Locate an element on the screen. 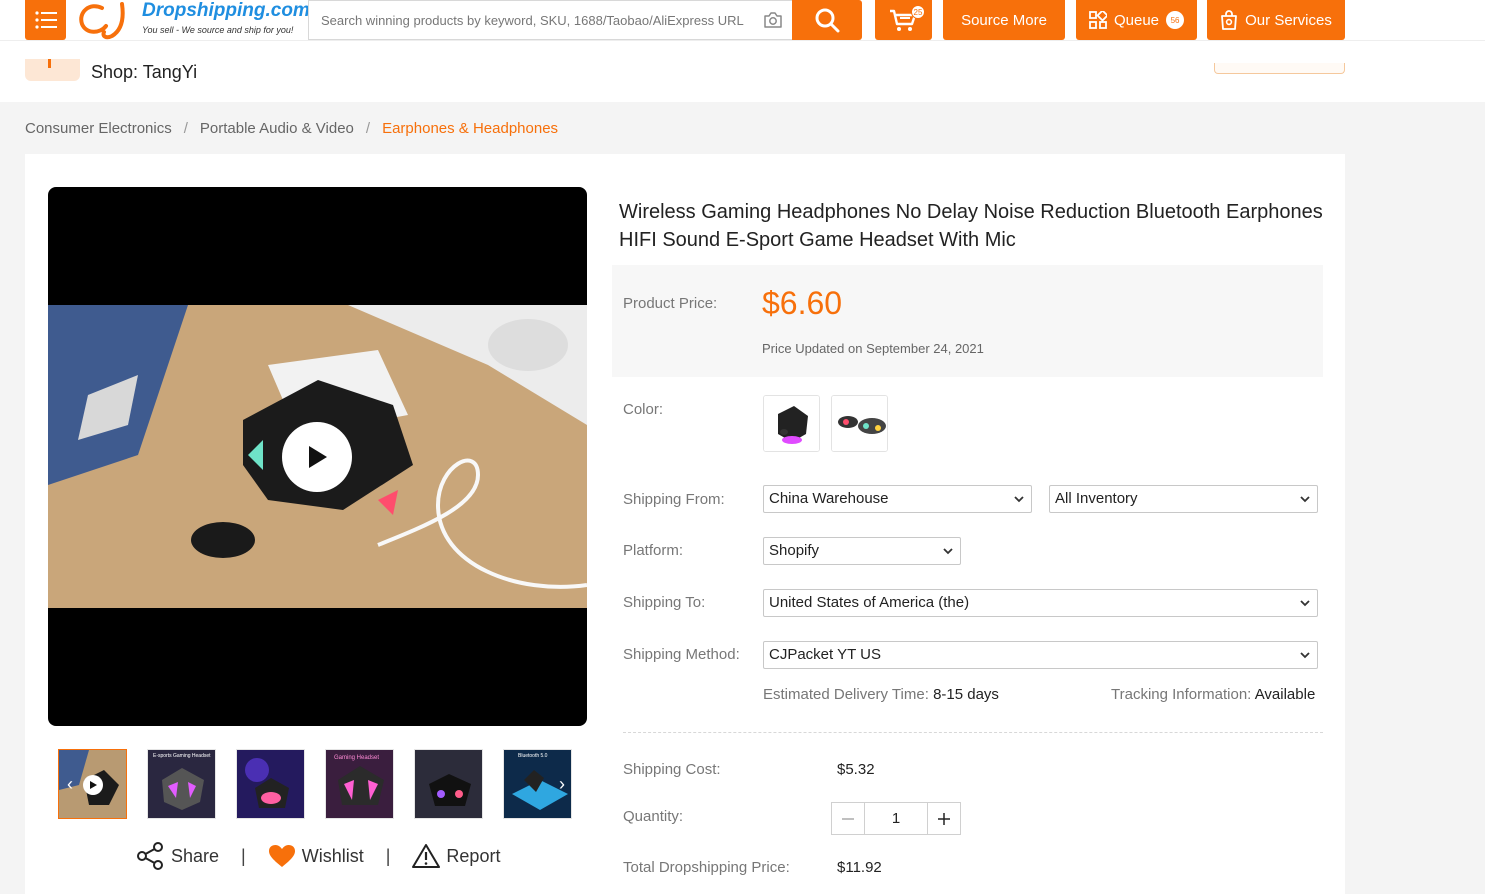 This screenshot has height=894, width=1485. report-button: Report is located at coordinates (456, 856).